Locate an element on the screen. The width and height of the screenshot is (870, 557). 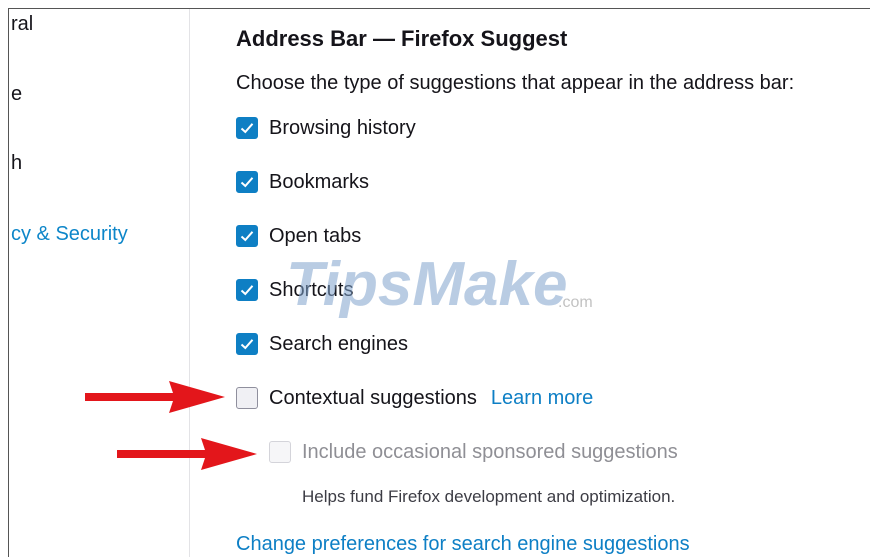
sidebar-item-general: ral is located at coordinates (22, 24).